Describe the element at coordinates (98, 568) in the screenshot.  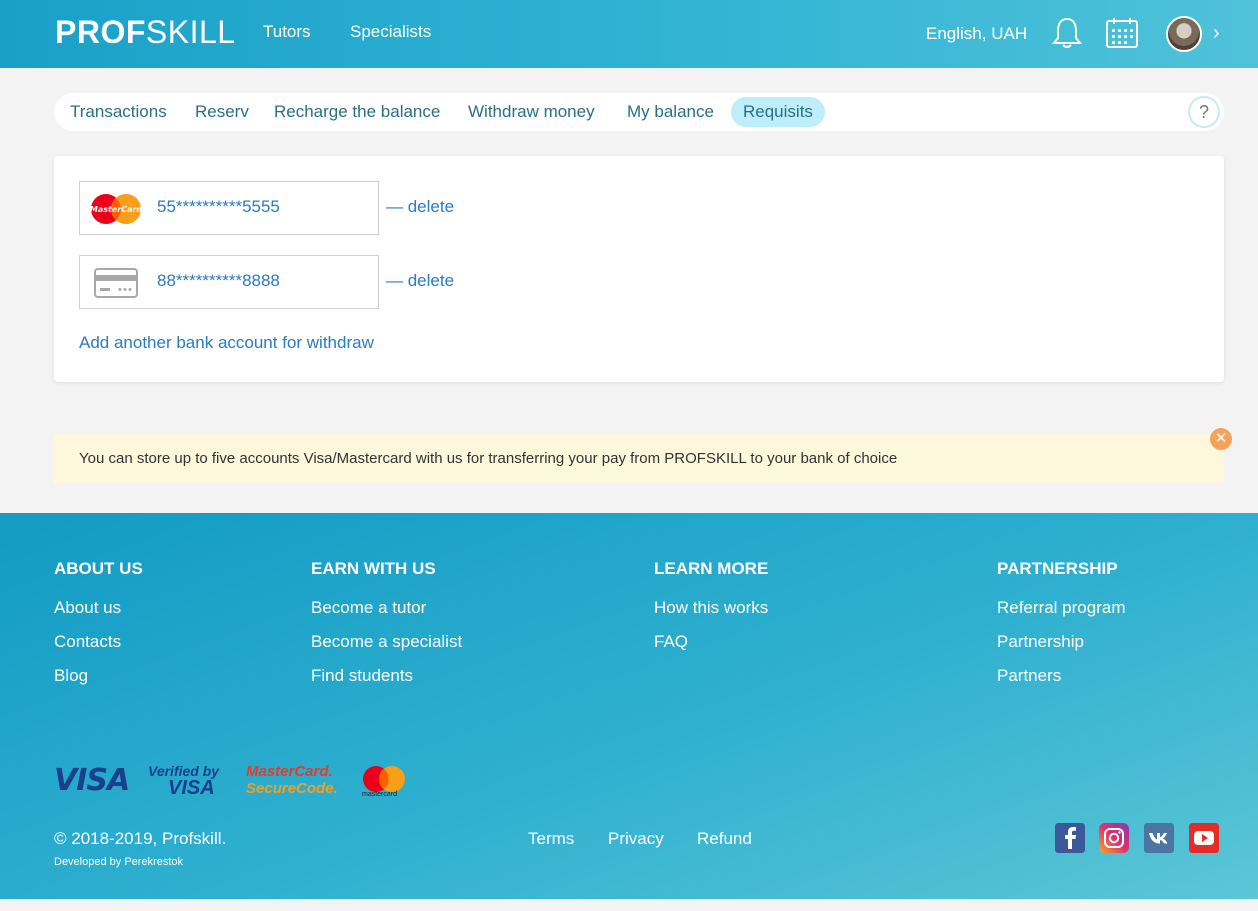
I see `footer-heading: ABOUT US` at that location.